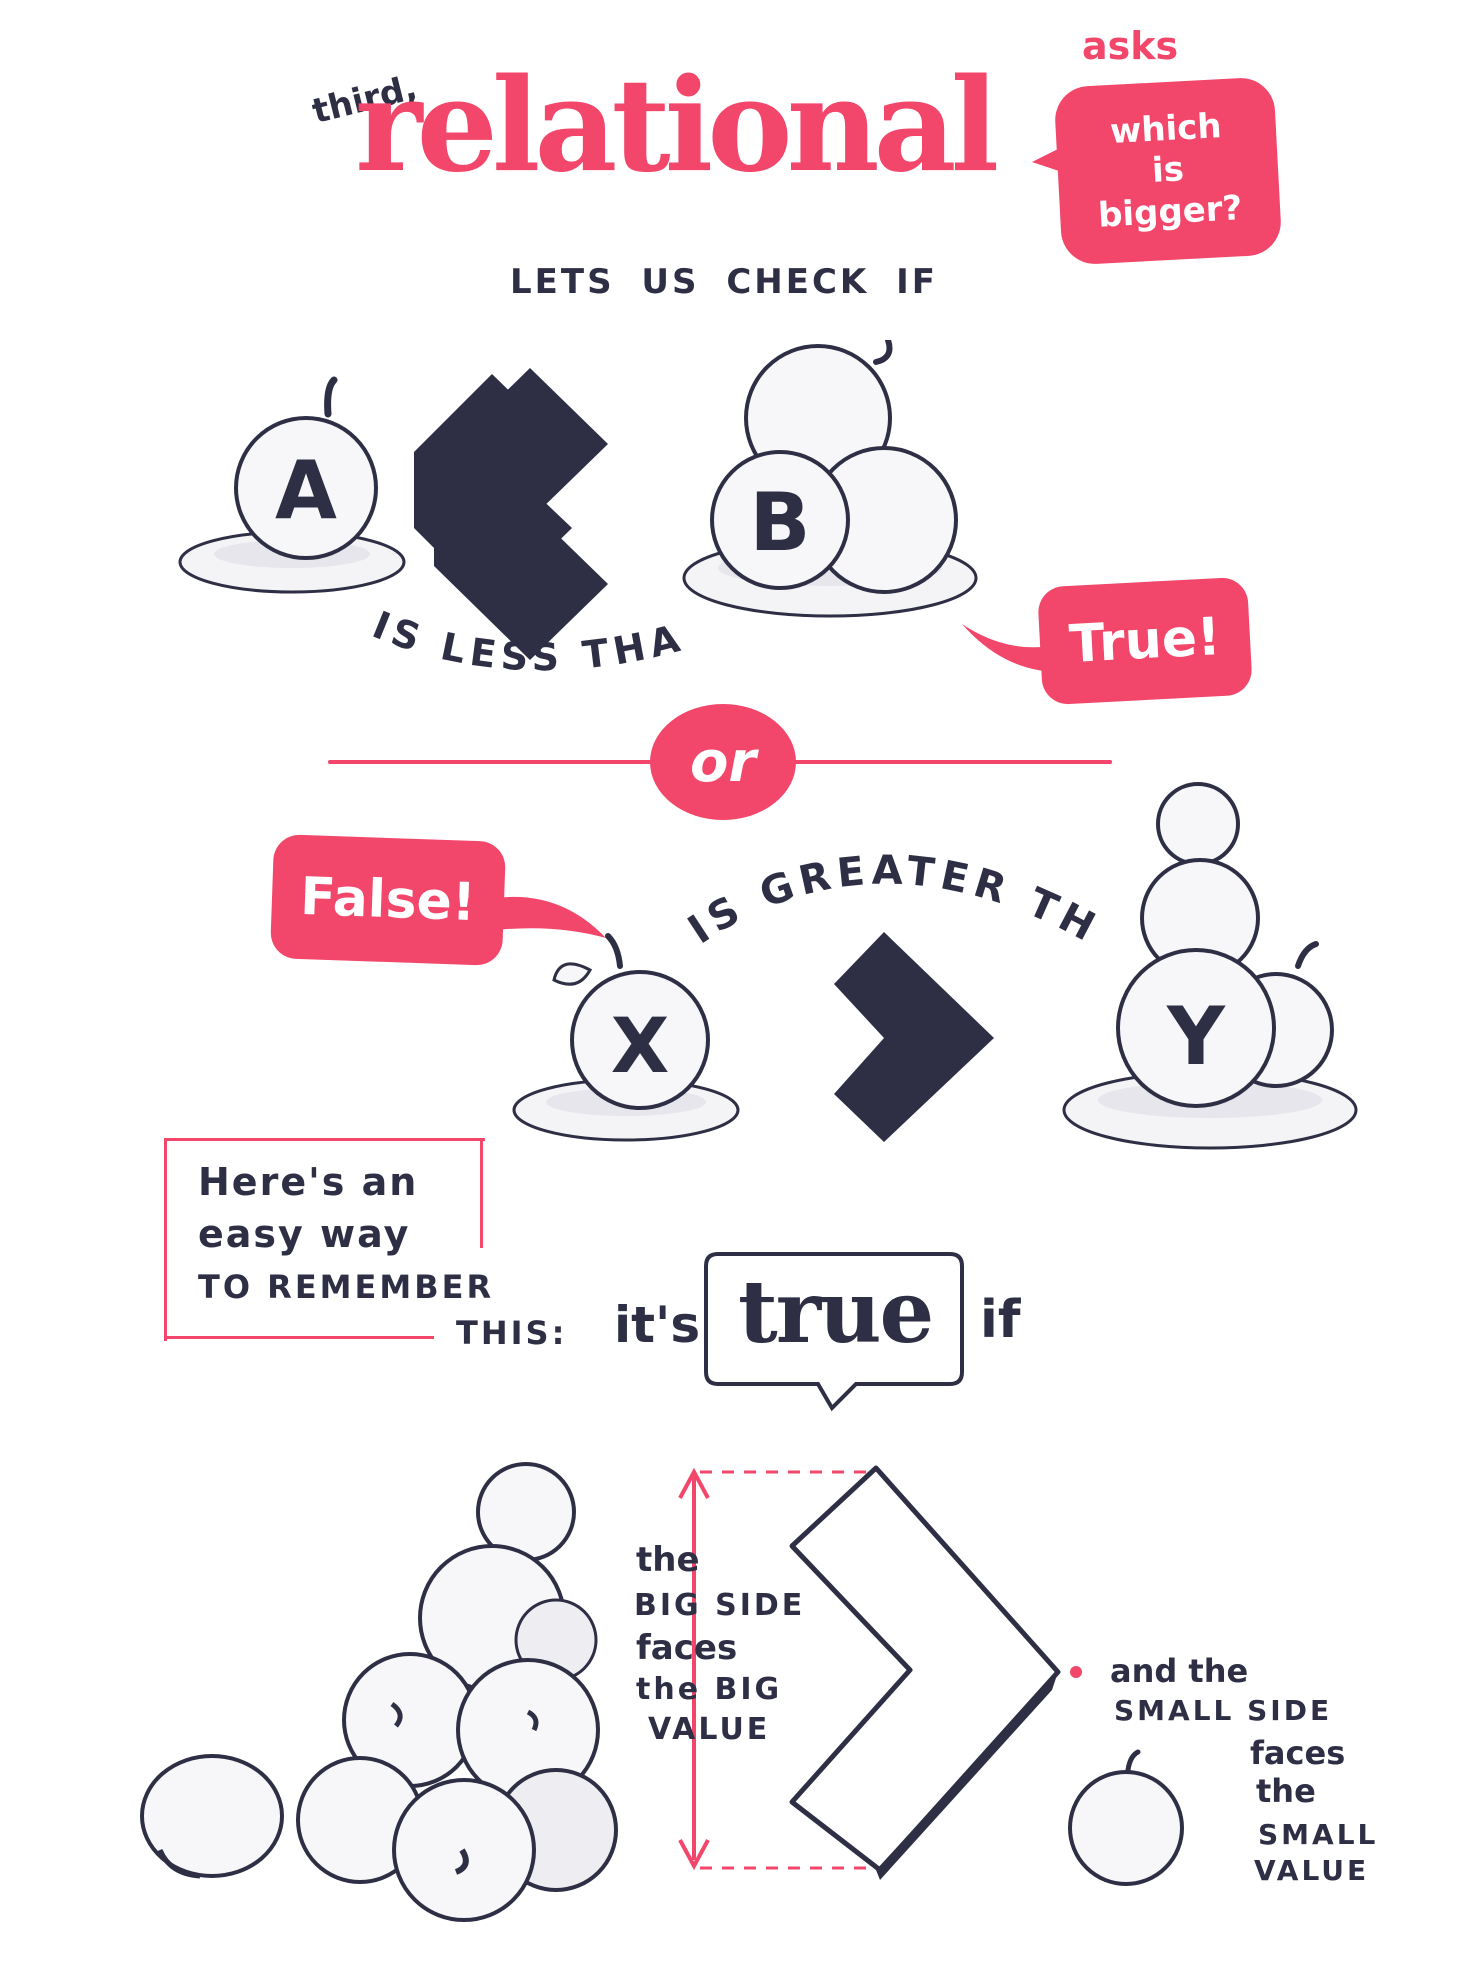  What do you see at coordinates (709, 1729) in the screenshot?
I see `big-side-line-5: VALUE` at bounding box center [709, 1729].